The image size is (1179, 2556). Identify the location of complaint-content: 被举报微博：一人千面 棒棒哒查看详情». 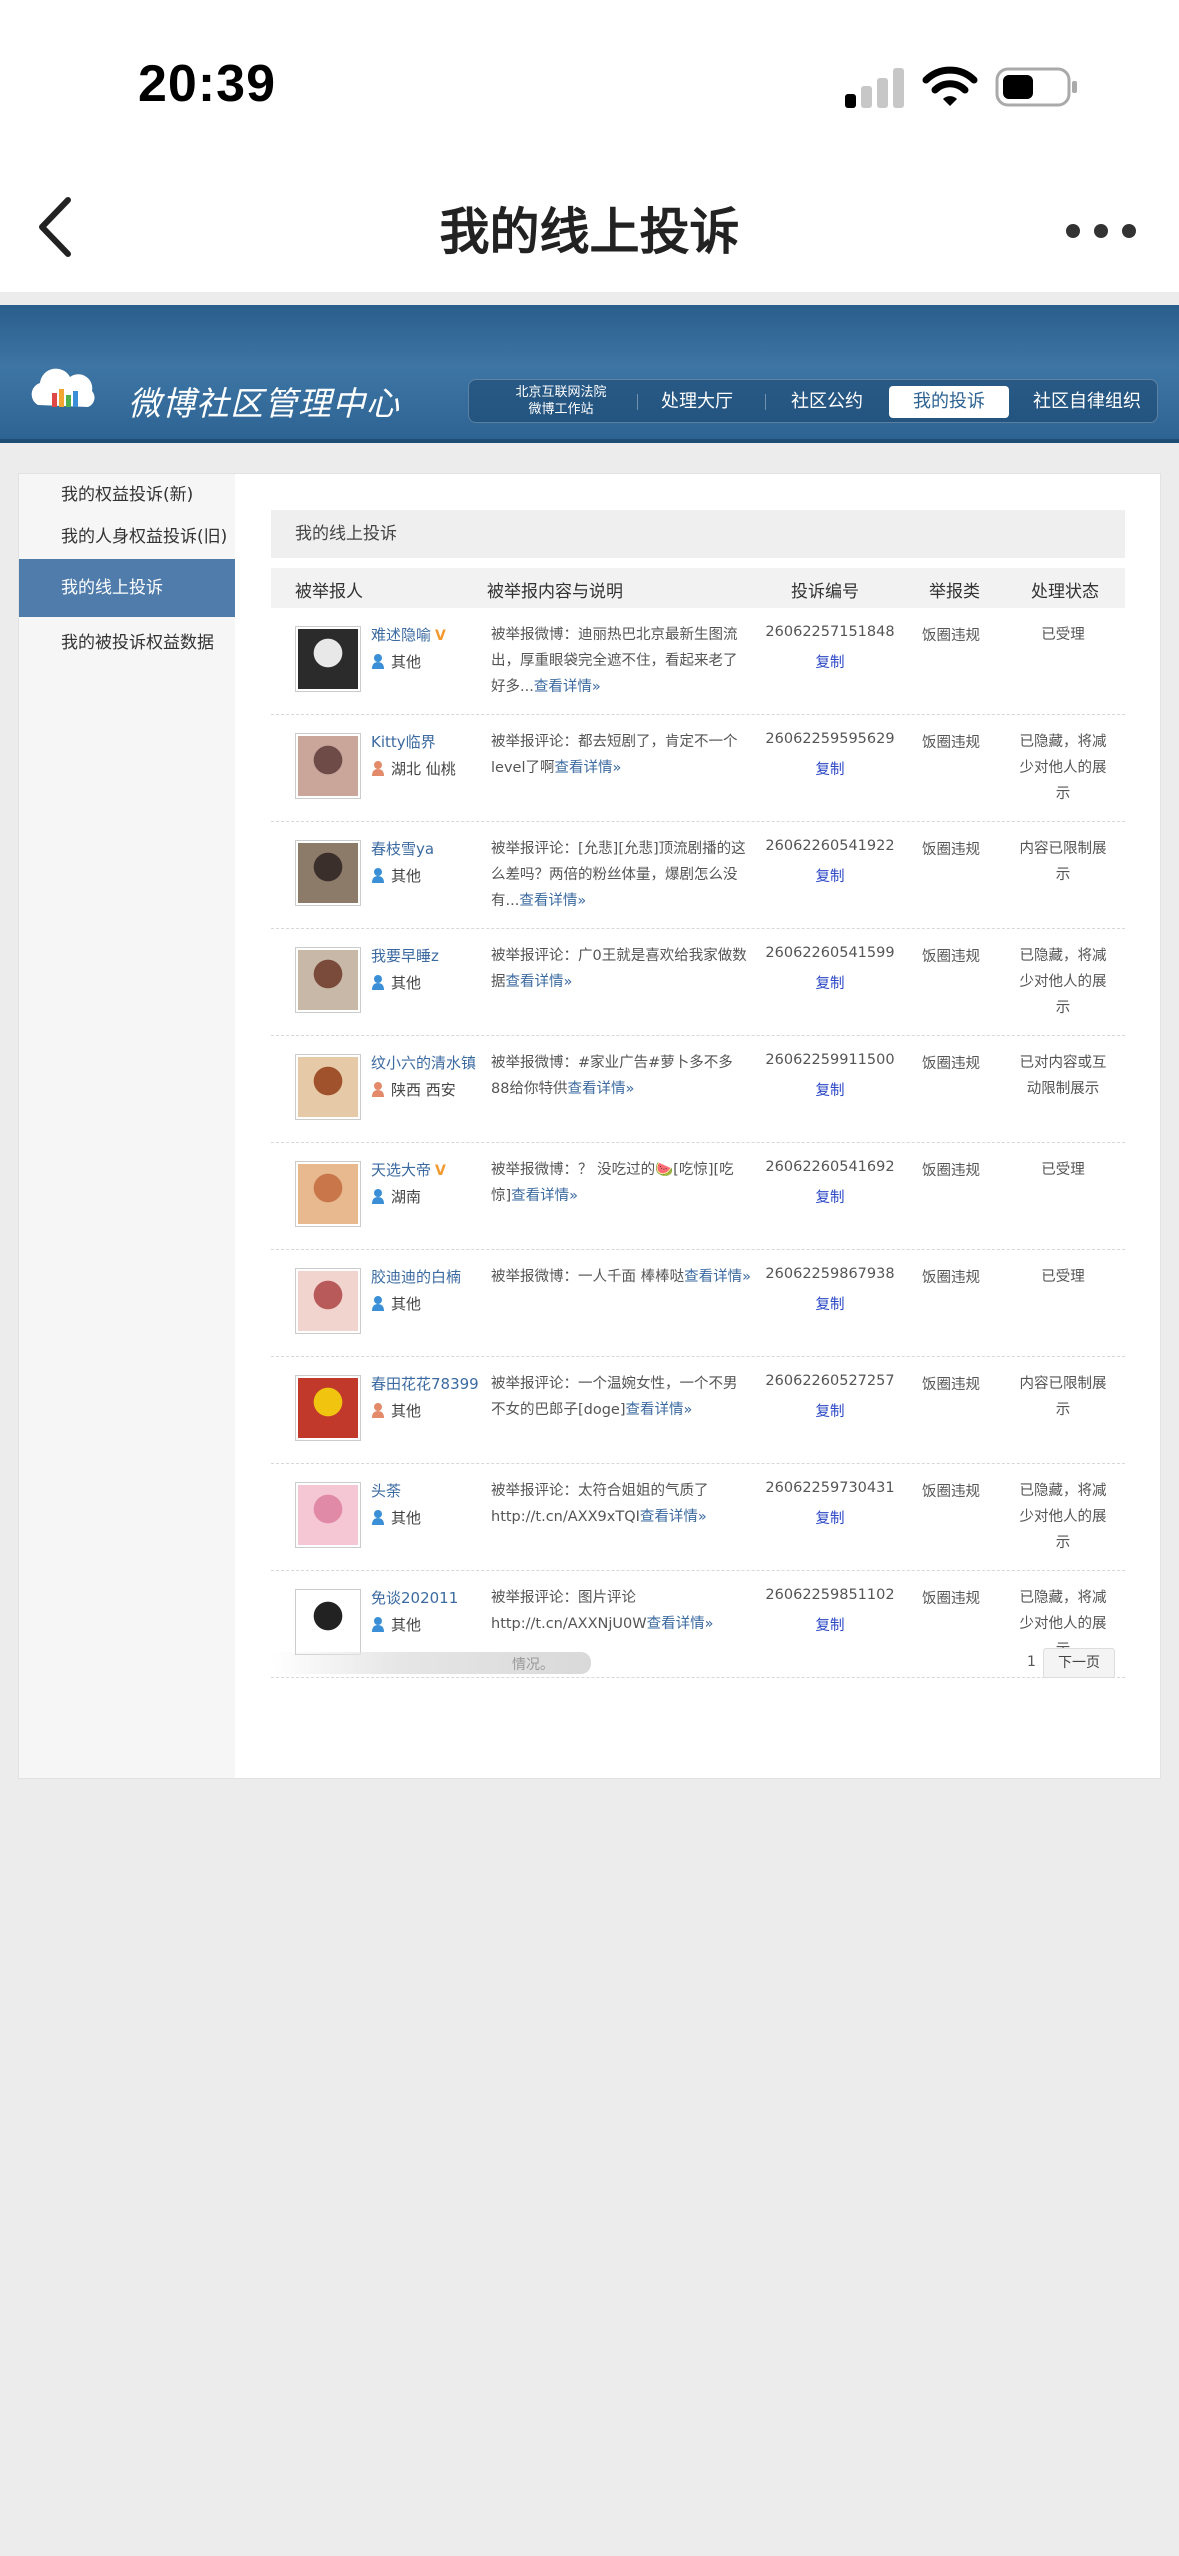
(621, 1277).